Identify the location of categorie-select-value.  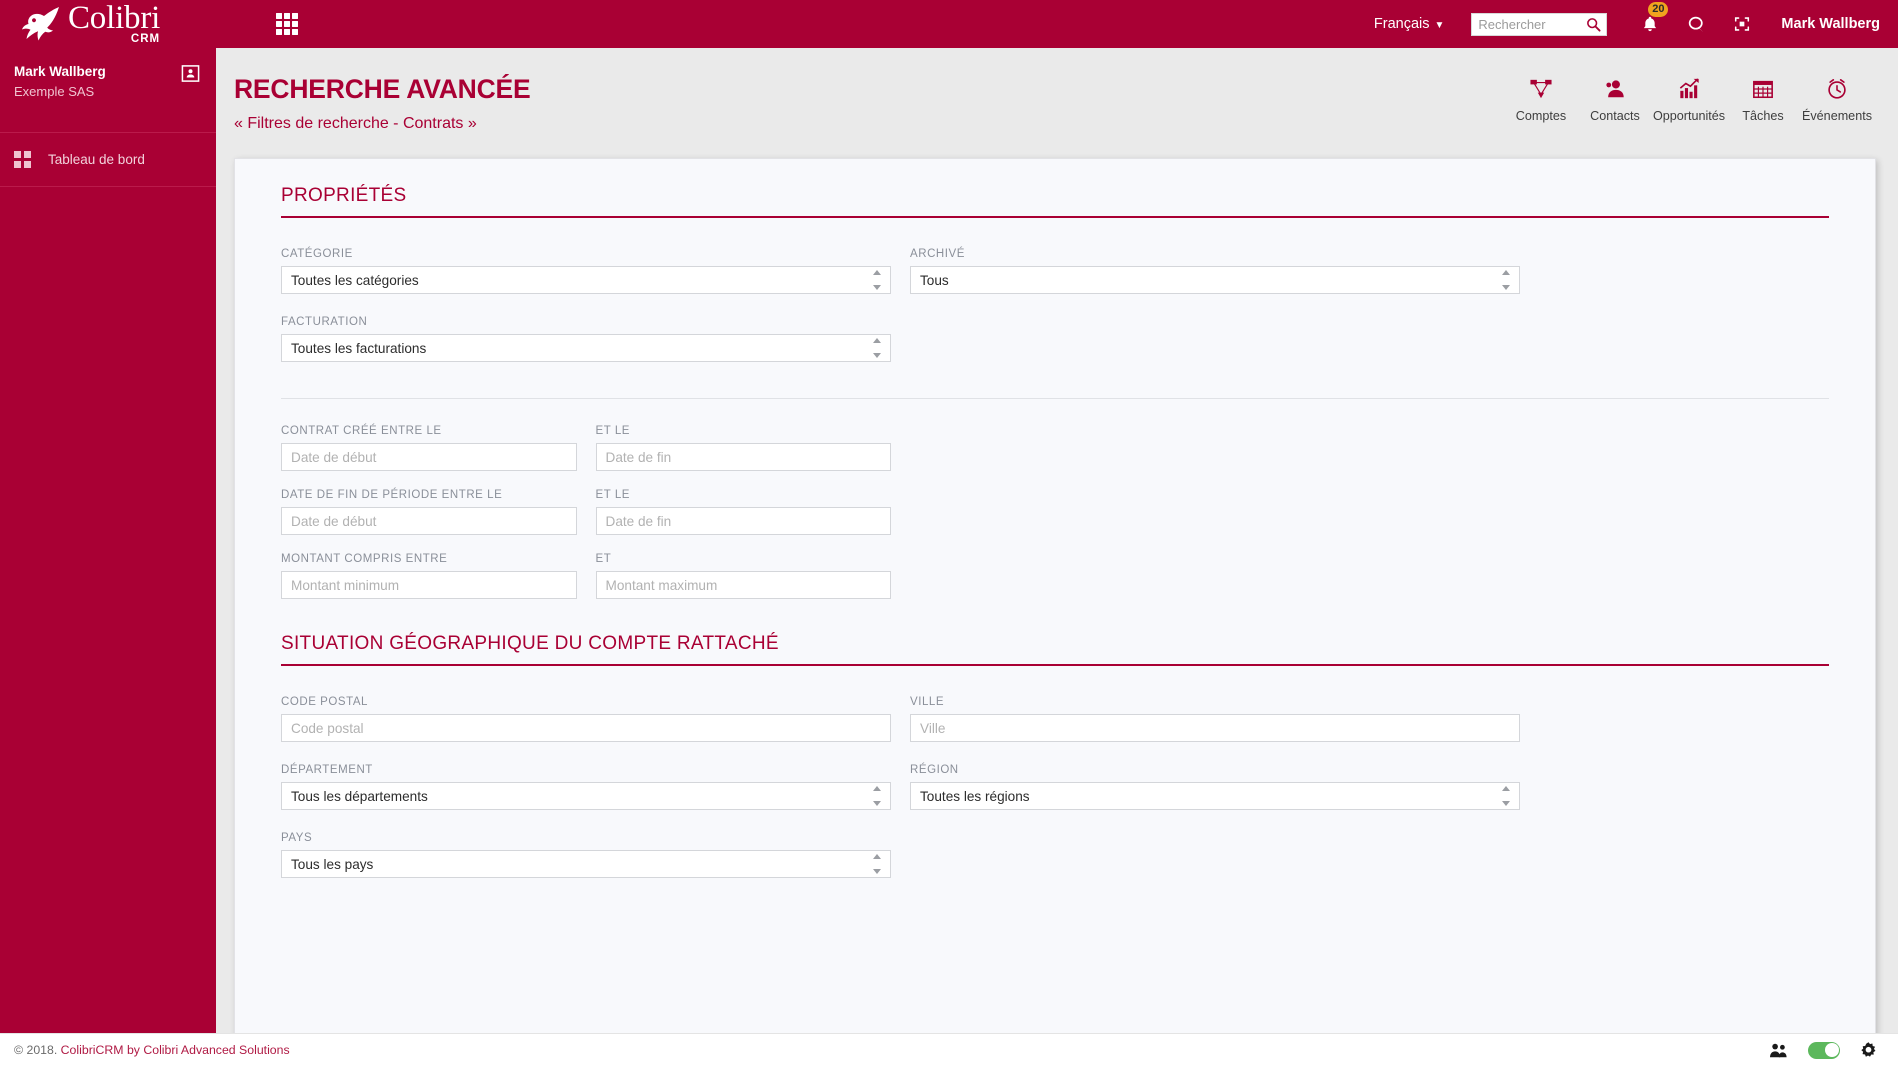
(586, 280).